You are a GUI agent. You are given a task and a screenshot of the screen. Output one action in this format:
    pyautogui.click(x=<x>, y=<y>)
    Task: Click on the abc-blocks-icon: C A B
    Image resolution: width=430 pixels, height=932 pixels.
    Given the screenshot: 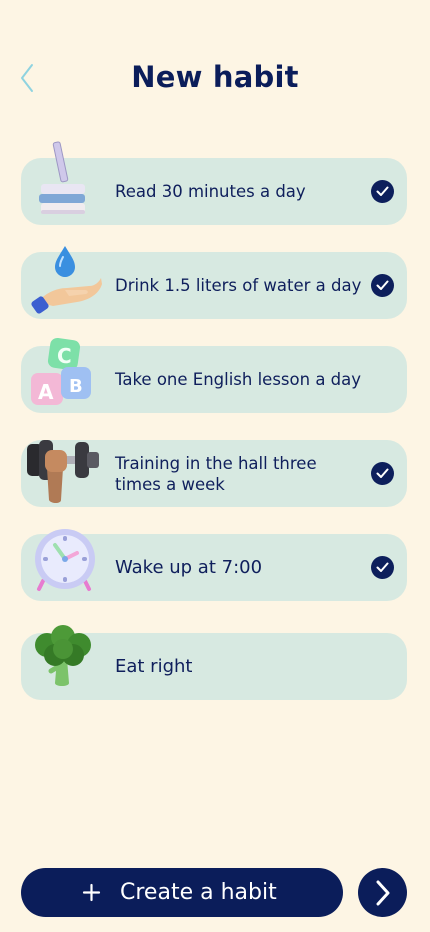 What is the action you would take?
    pyautogui.click(x=61, y=371)
    